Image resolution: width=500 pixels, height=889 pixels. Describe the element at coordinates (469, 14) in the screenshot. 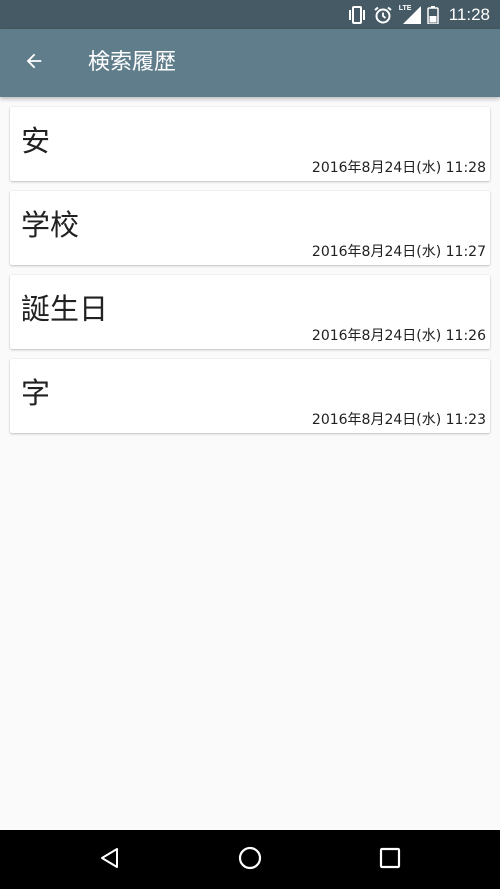

I see `status-time: 11:28` at that location.